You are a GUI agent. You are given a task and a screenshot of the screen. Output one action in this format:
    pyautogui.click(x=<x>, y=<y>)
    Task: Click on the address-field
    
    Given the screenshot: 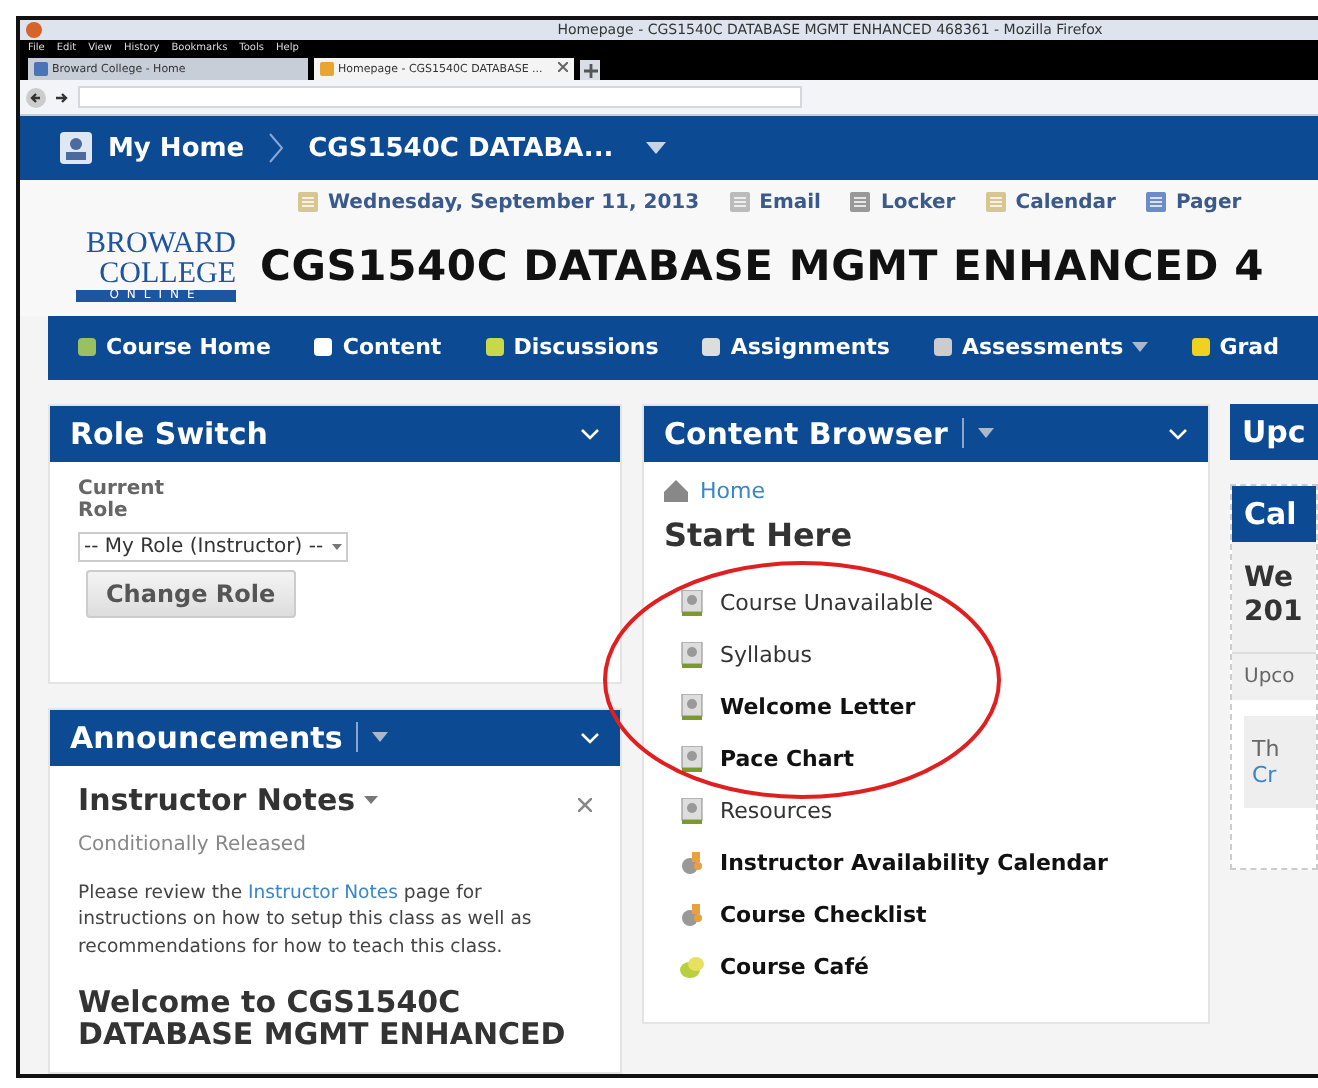 What is the action you would take?
    pyautogui.click(x=440, y=97)
    